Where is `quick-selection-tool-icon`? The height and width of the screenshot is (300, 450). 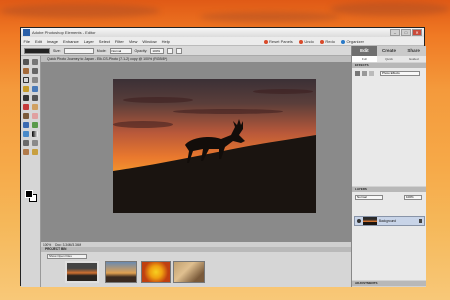 quick-selection-tool-icon is located at coordinates (35, 89).